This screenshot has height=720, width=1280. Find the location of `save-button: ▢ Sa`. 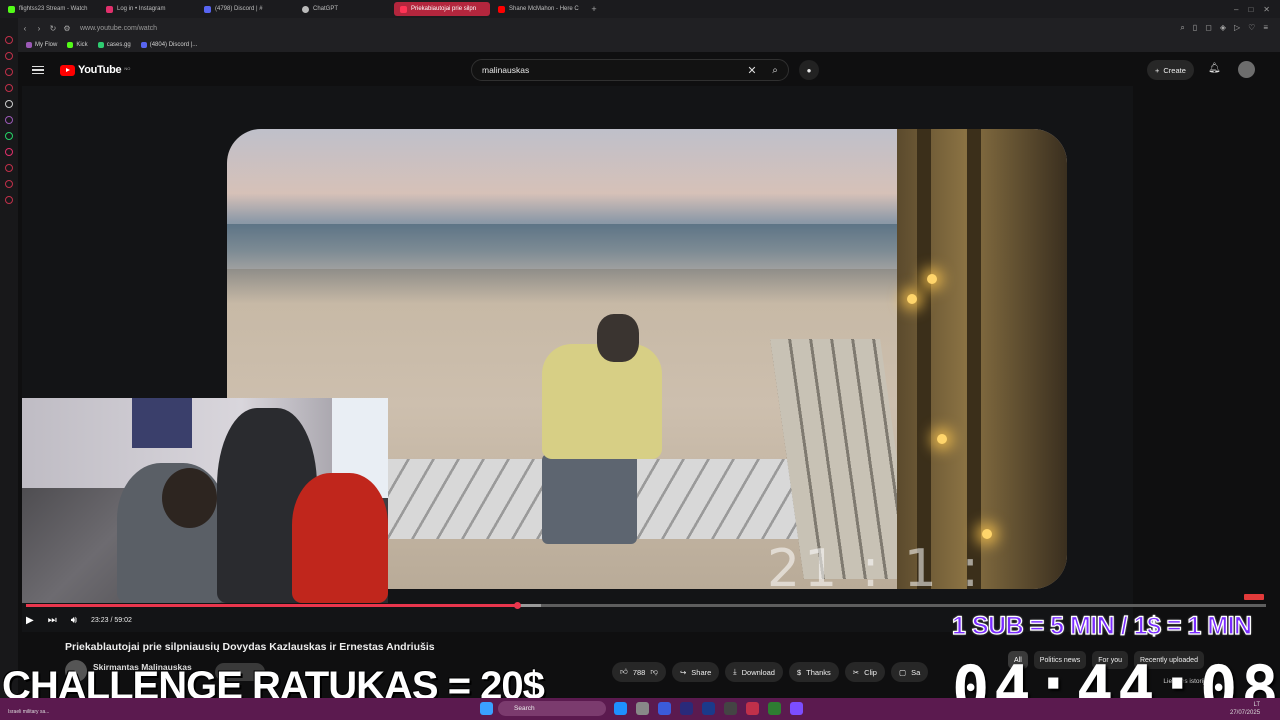

save-button: ▢ Sa is located at coordinates (909, 672).